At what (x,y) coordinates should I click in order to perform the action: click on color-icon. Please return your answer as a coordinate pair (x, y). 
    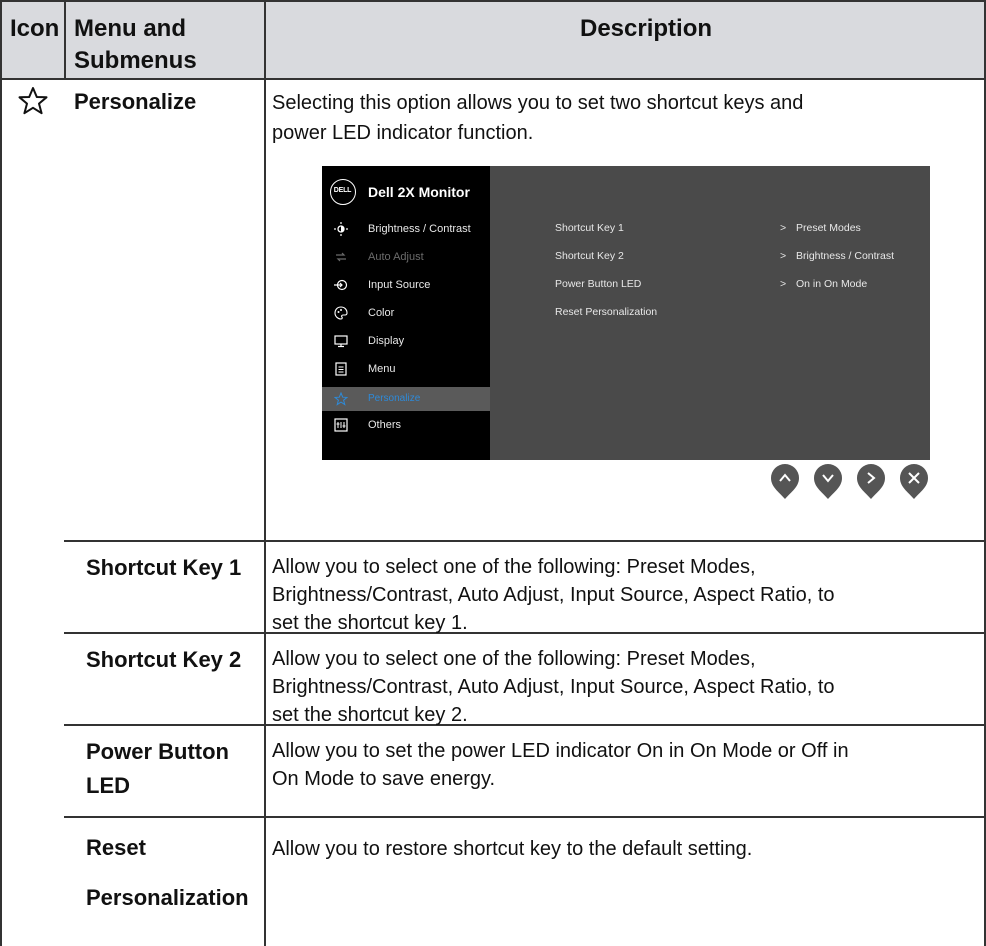
    Looking at the image, I should click on (341, 313).